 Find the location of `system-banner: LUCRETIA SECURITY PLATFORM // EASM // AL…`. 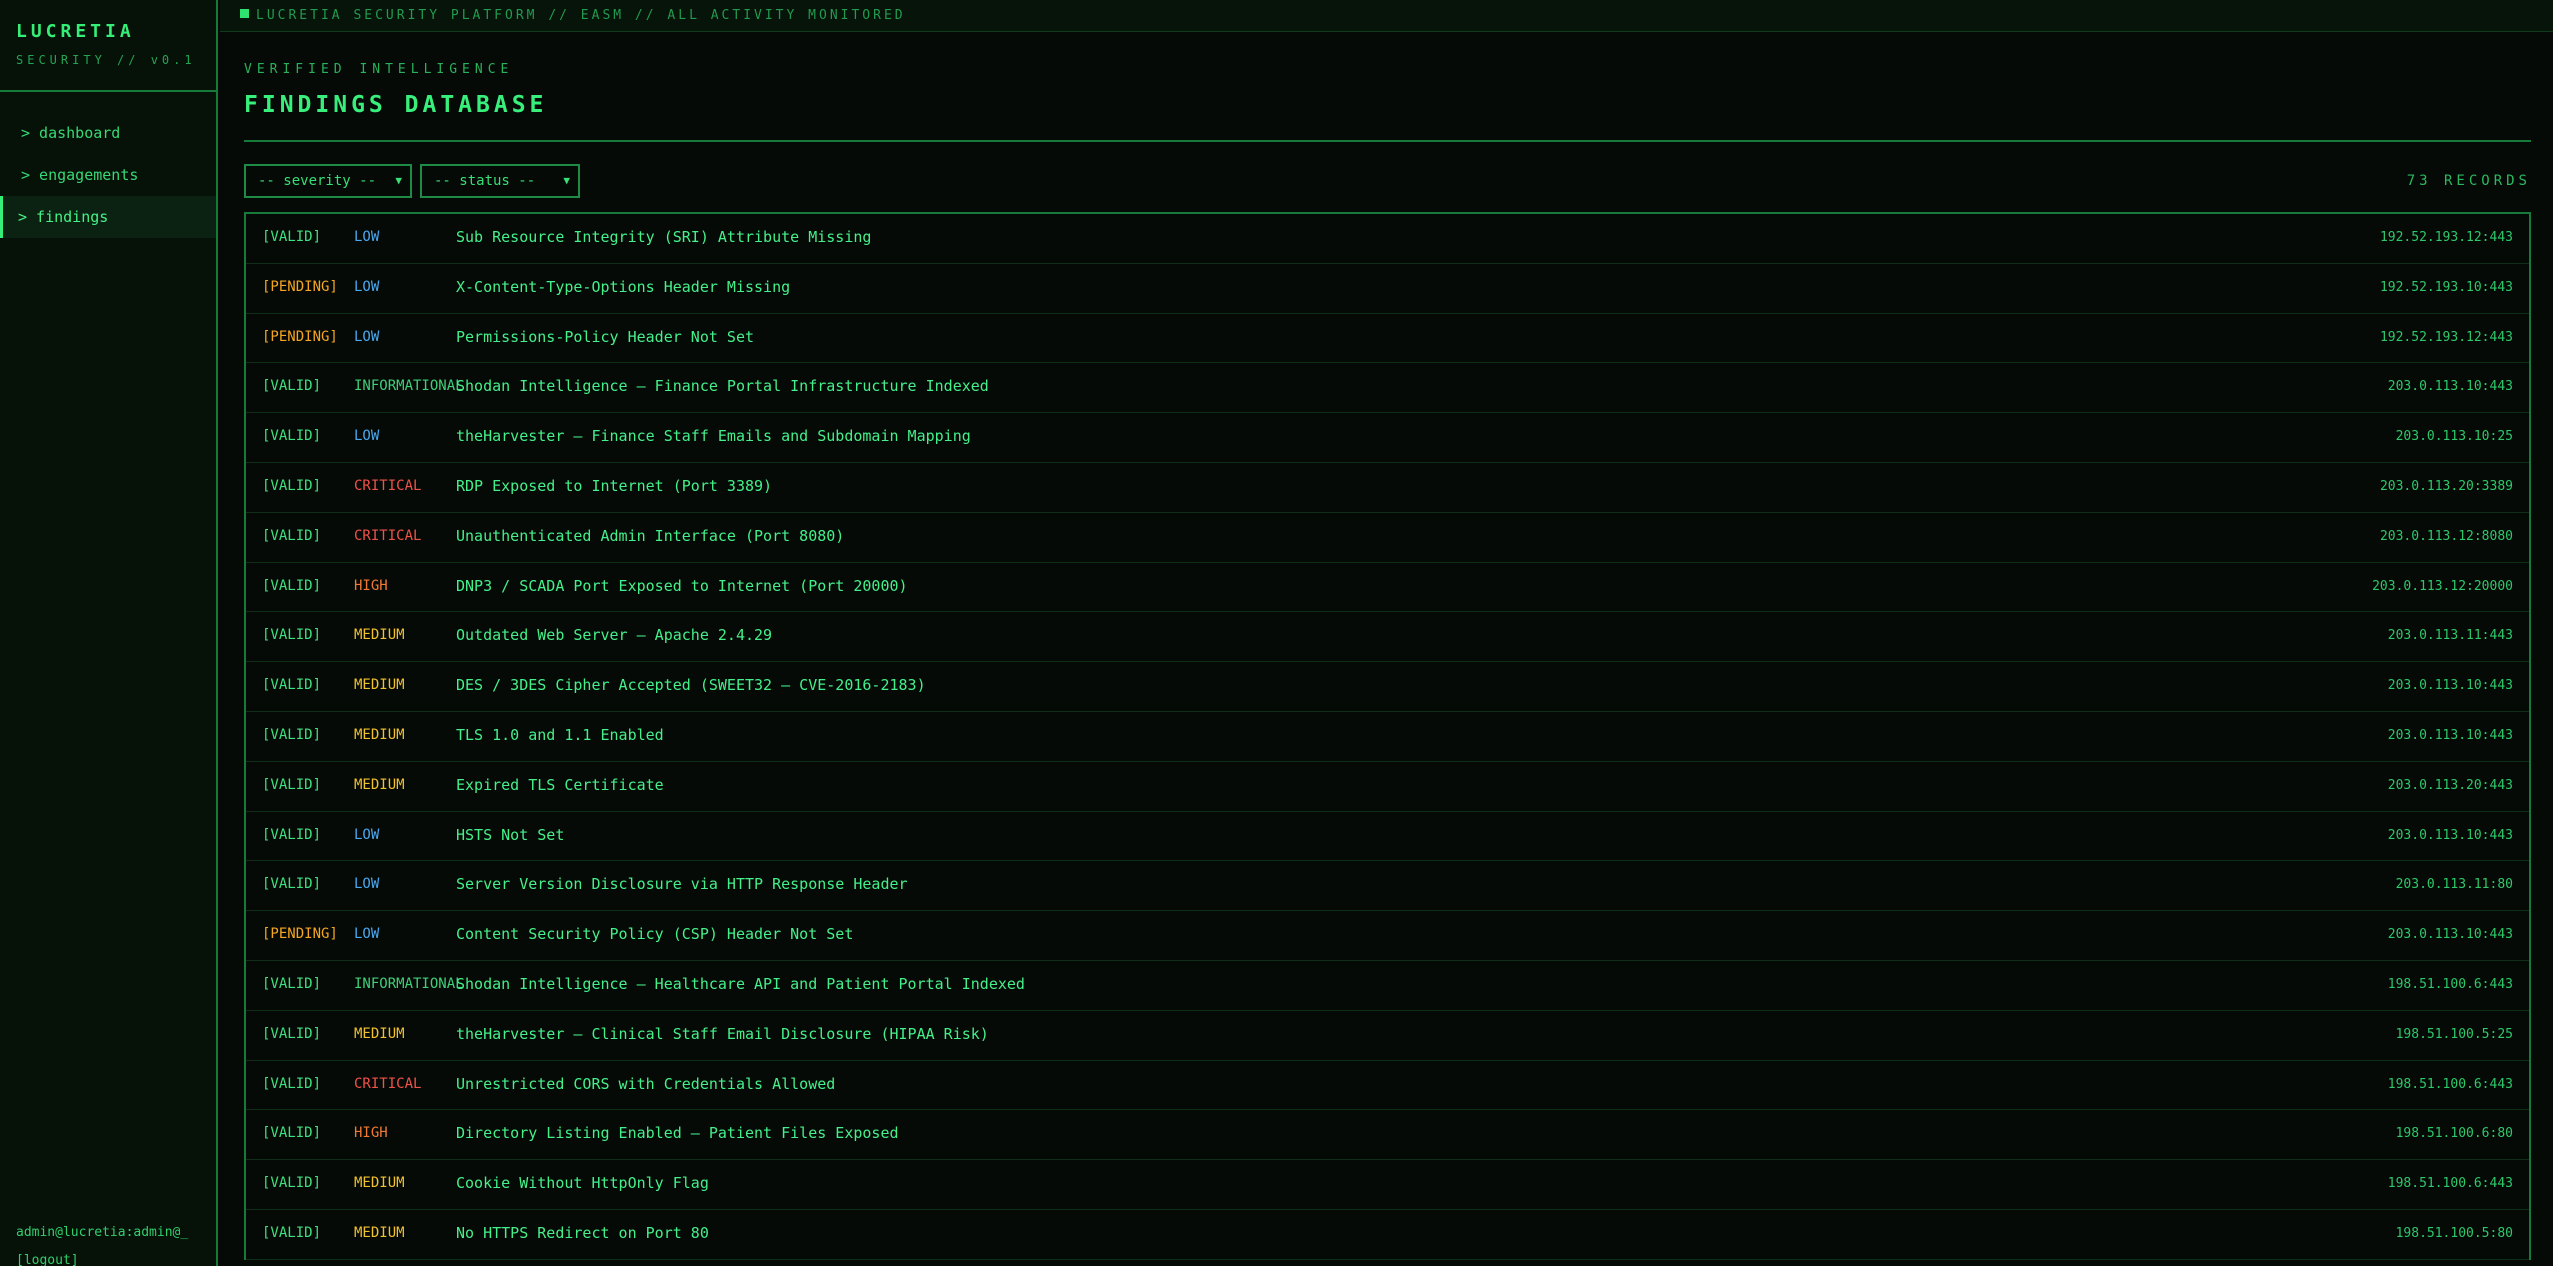

system-banner: LUCRETIA SECURITY PLATFORM // EASM // AL… is located at coordinates (1386, 16).